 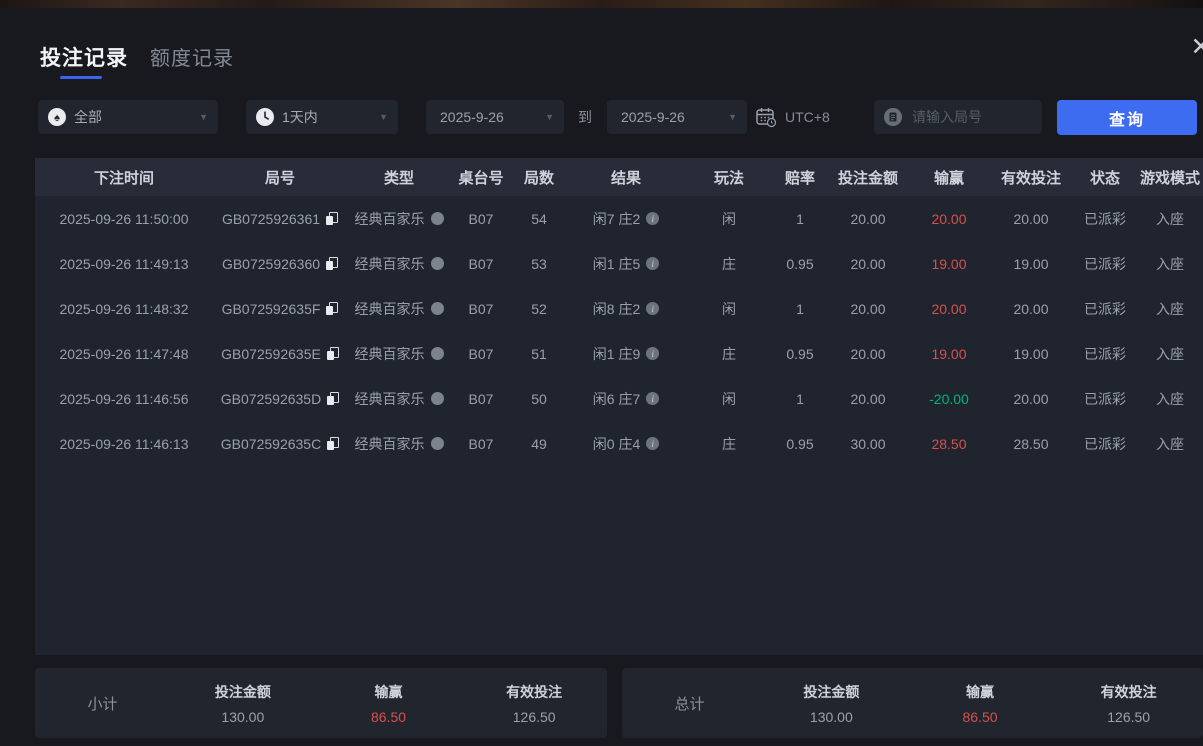 I want to click on round-id-input, so click(x=976, y=117).